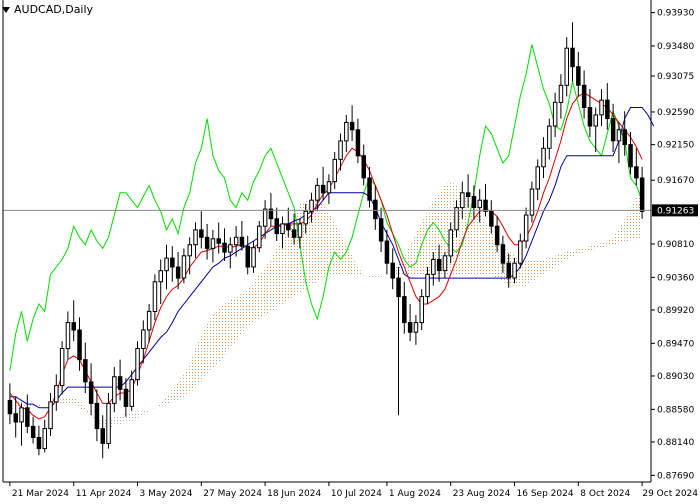 The image size is (700, 504). I want to click on y-tick-label: 0.91670, so click(675, 181).